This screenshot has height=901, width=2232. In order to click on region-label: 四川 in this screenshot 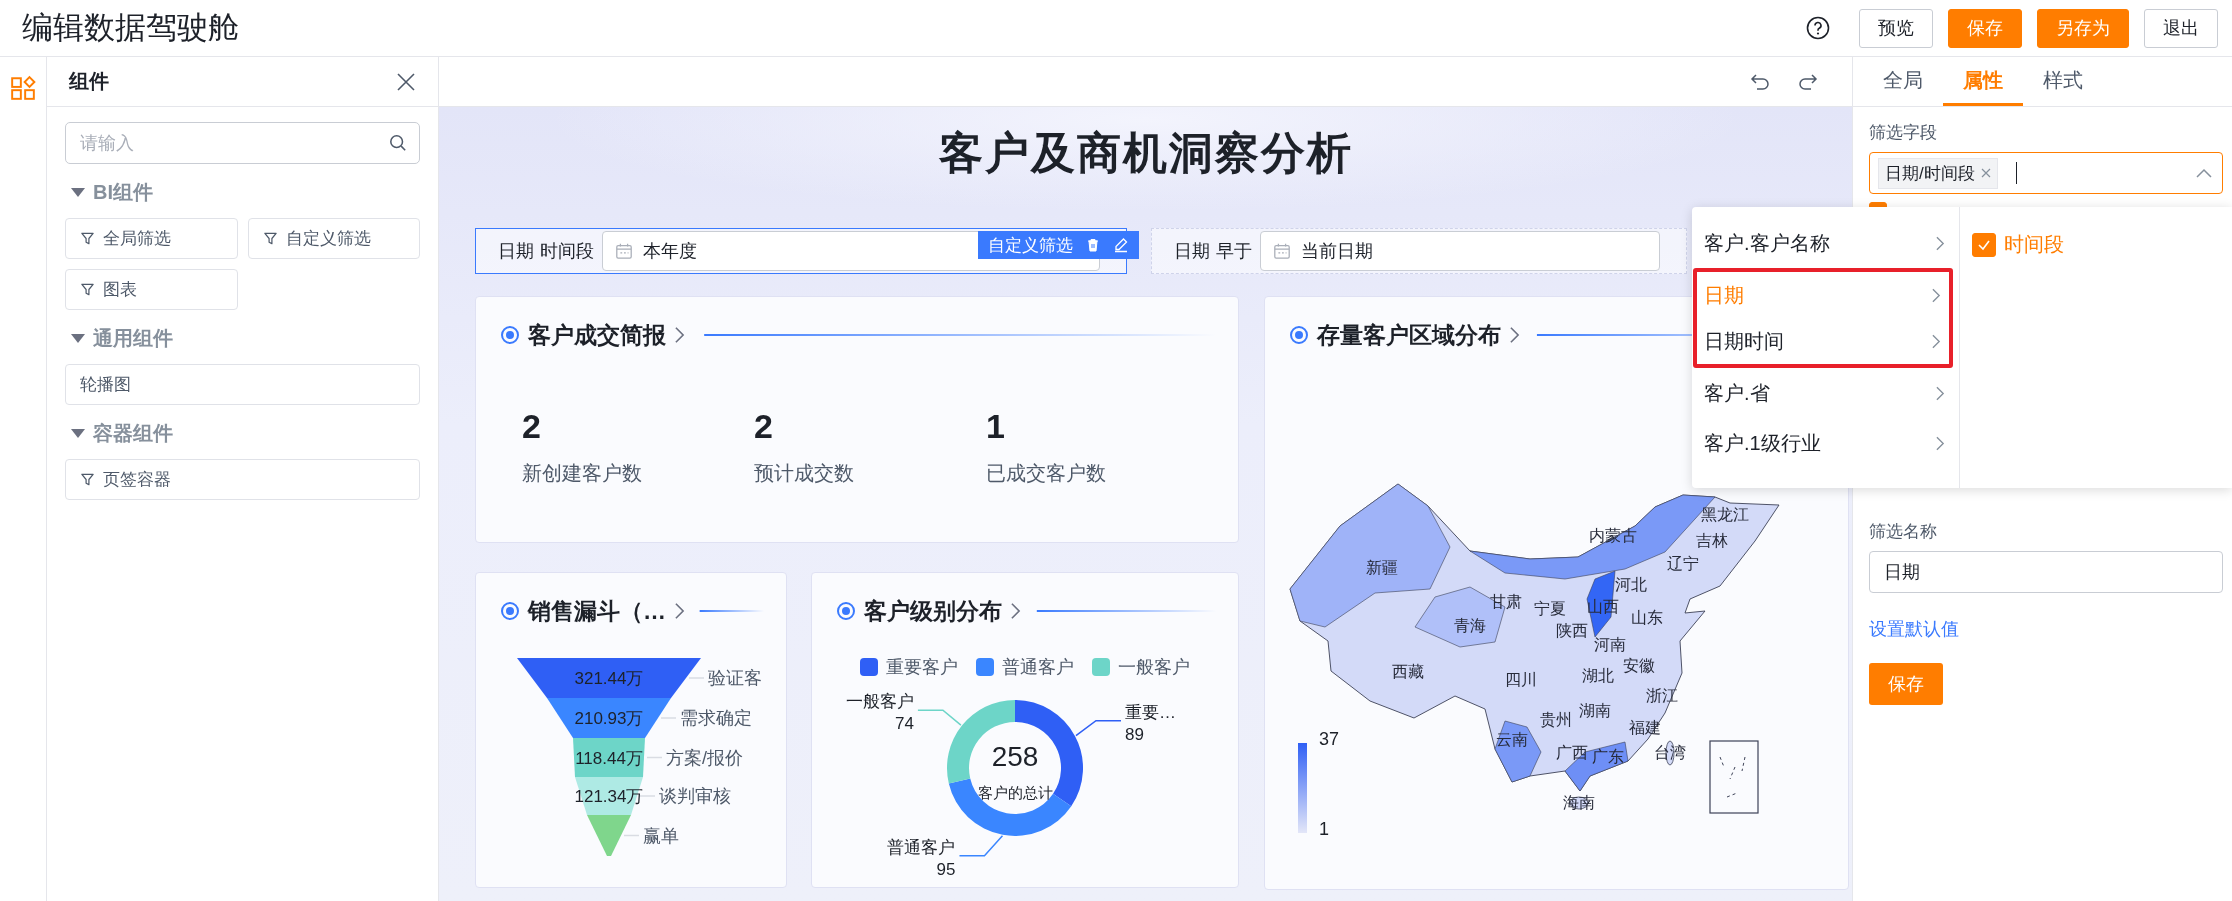, I will do `click(1521, 679)`.